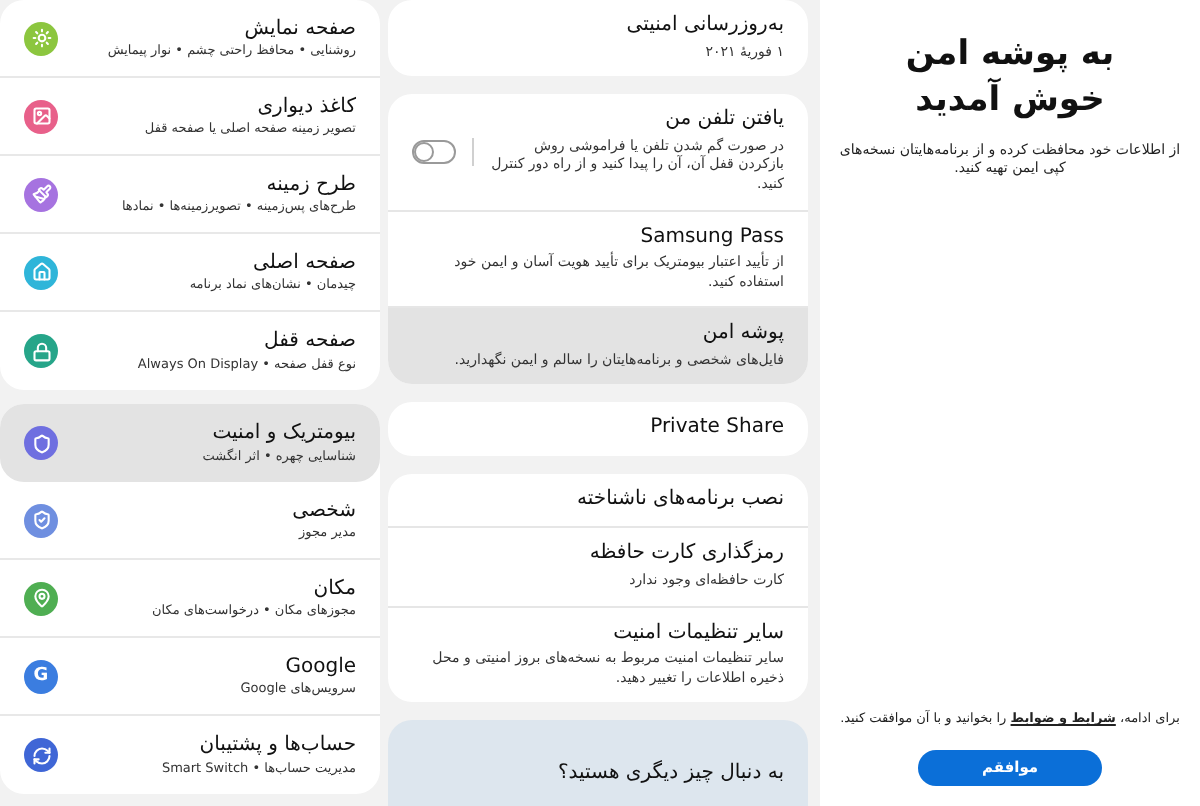 This screenshot has width=1200, height=806. I want to click on item-title: صفحه قفل, so click(310, 343).